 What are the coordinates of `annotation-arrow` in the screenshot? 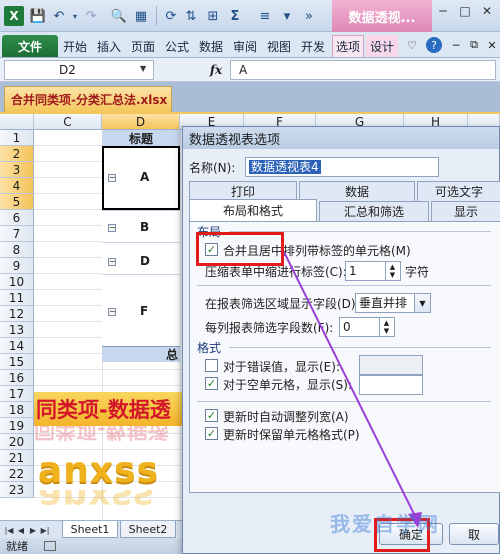 It's located at (352, 389).